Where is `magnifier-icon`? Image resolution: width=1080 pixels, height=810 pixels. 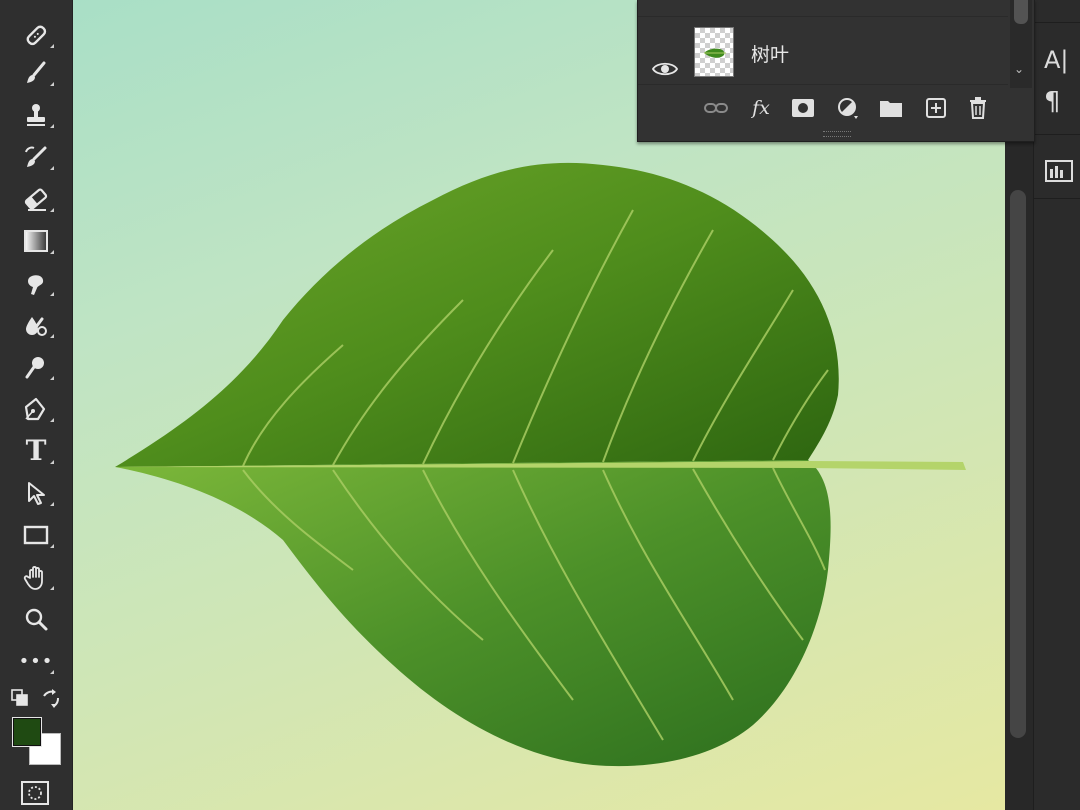
magnifier-icon is located at coordinates (36, 619).